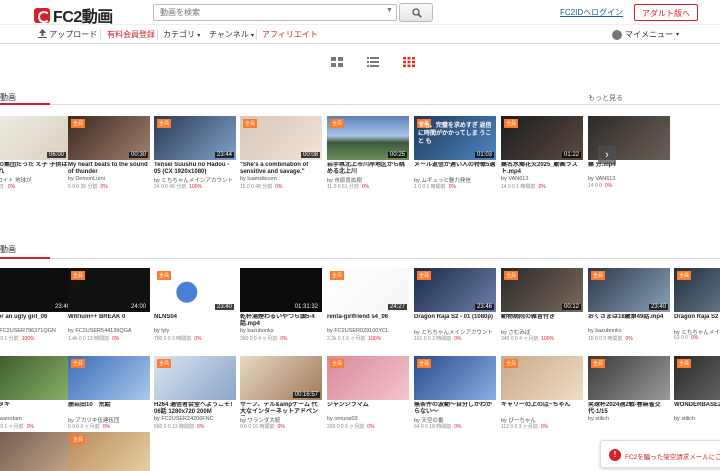 The image size is (720, 471). Describe the element at coordinates (455, 409) in the screenshot. I see `video-title: 無条件の波動～自分しかわからない～` at that location.